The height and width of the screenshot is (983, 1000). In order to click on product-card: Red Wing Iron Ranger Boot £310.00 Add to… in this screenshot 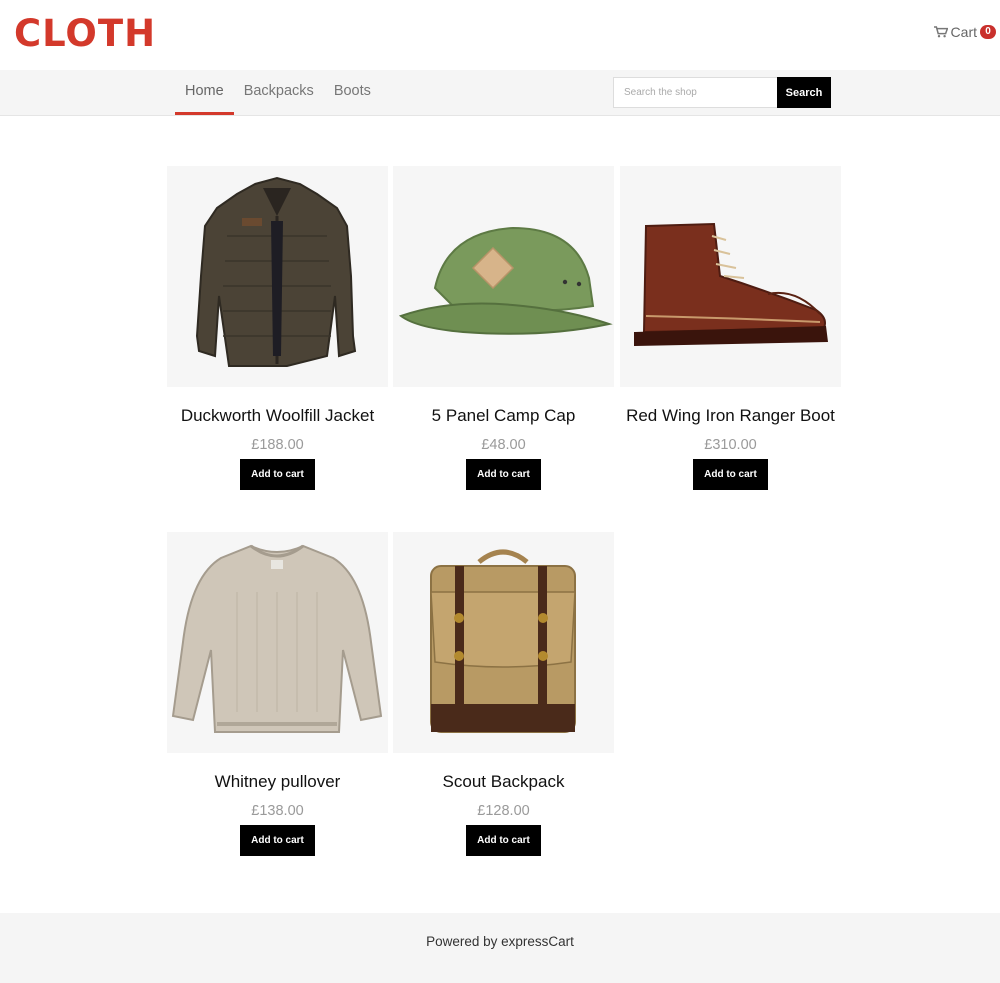, I will do `click(730, 328)`.